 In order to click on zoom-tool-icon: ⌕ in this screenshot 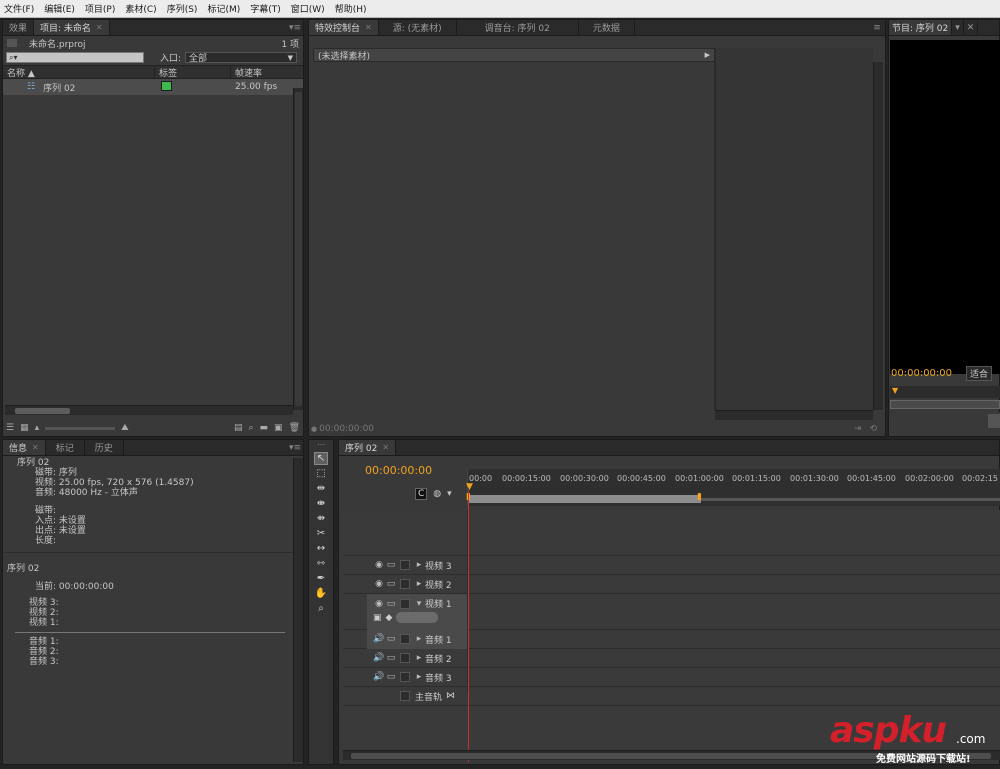, I will do `click(321, 608)`.